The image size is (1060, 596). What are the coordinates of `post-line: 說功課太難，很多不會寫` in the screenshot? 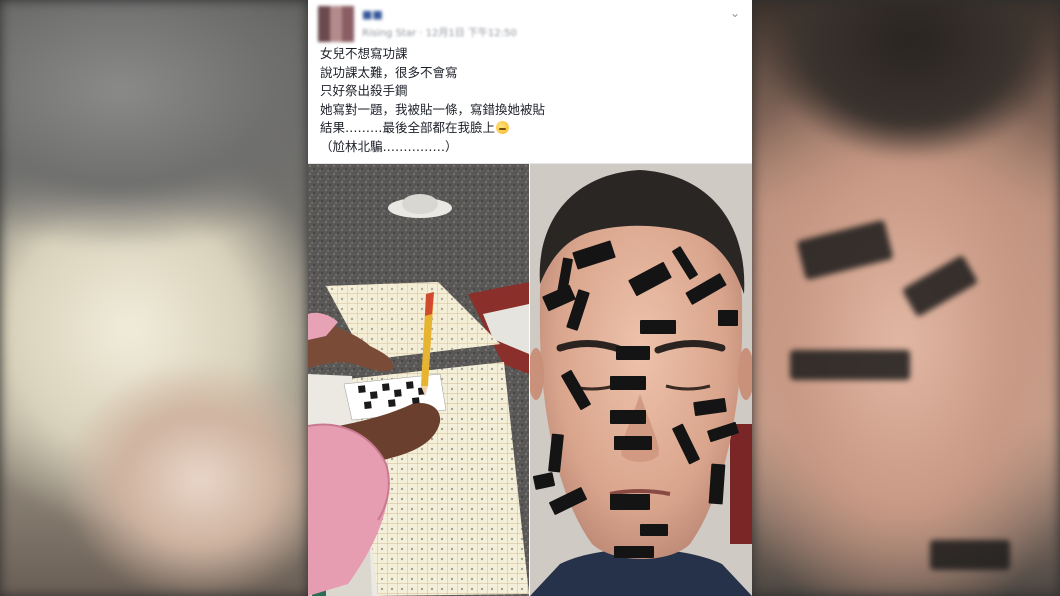 It's located at (389, 72).